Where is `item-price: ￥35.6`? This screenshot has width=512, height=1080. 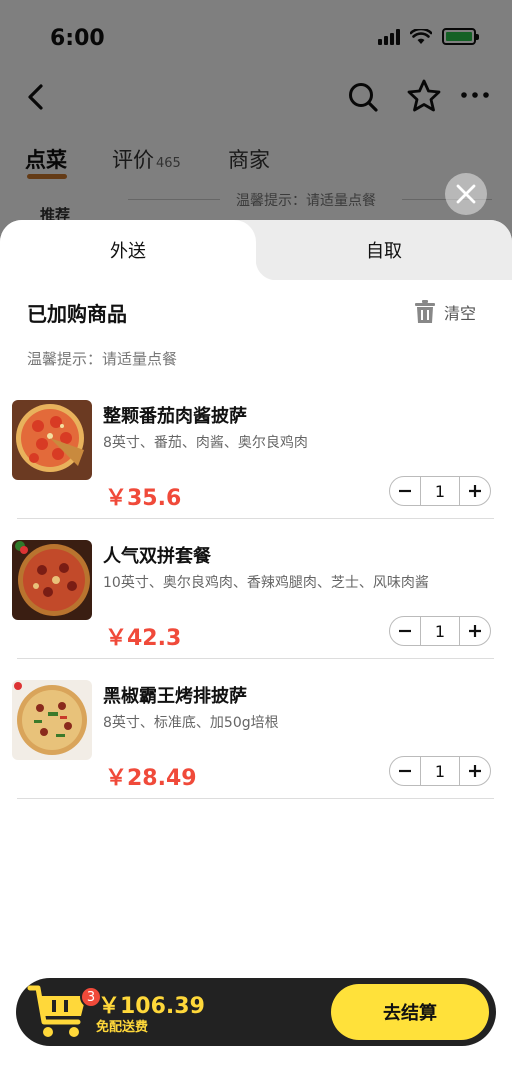
item-price: ￥35.6 is located at coordinates (143, 498).